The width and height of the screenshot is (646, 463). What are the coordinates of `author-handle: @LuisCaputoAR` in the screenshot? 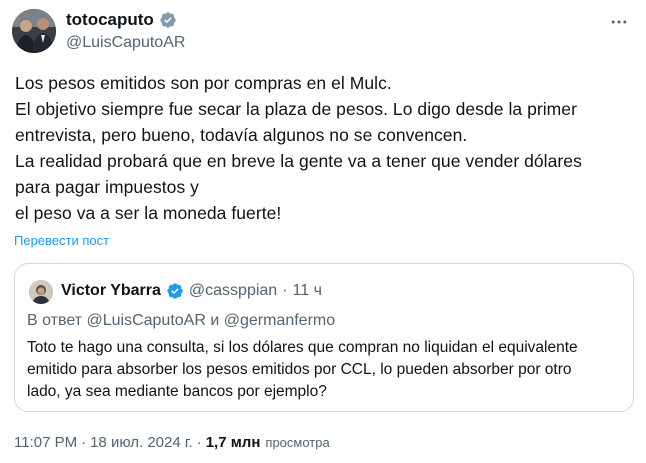 It's located at (125, 43).